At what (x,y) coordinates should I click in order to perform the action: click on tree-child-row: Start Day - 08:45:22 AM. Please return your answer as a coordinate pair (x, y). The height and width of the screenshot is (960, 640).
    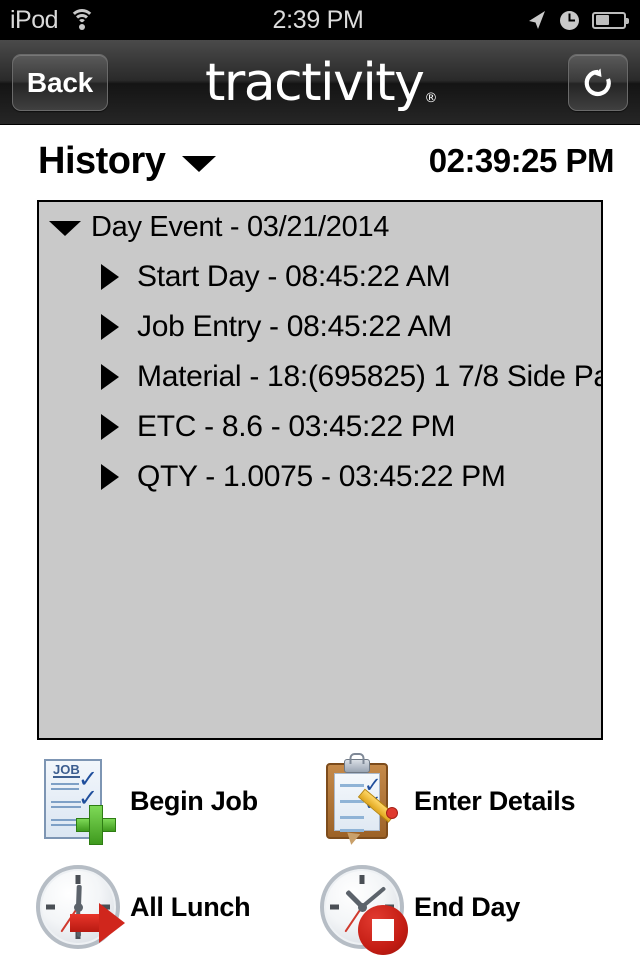
    Looking at the image, I should click on (320, 277).